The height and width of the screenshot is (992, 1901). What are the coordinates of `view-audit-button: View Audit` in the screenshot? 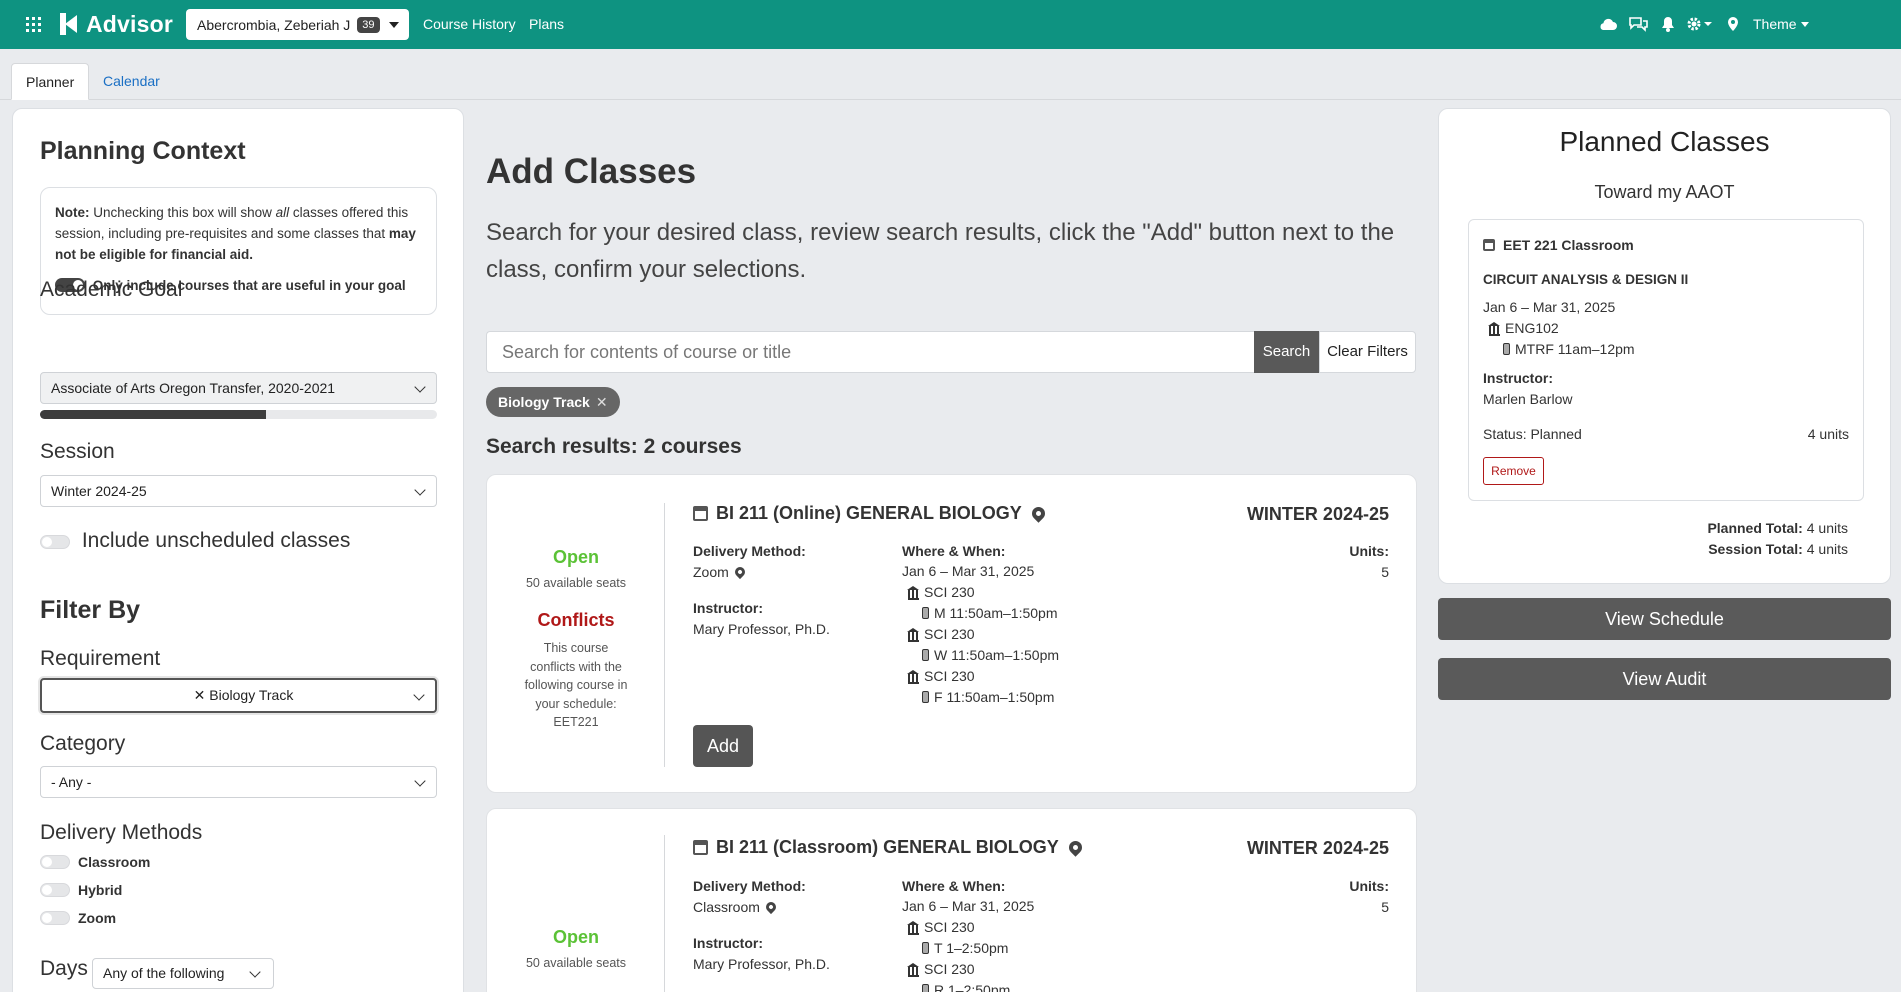 It's located at (1664, 679).